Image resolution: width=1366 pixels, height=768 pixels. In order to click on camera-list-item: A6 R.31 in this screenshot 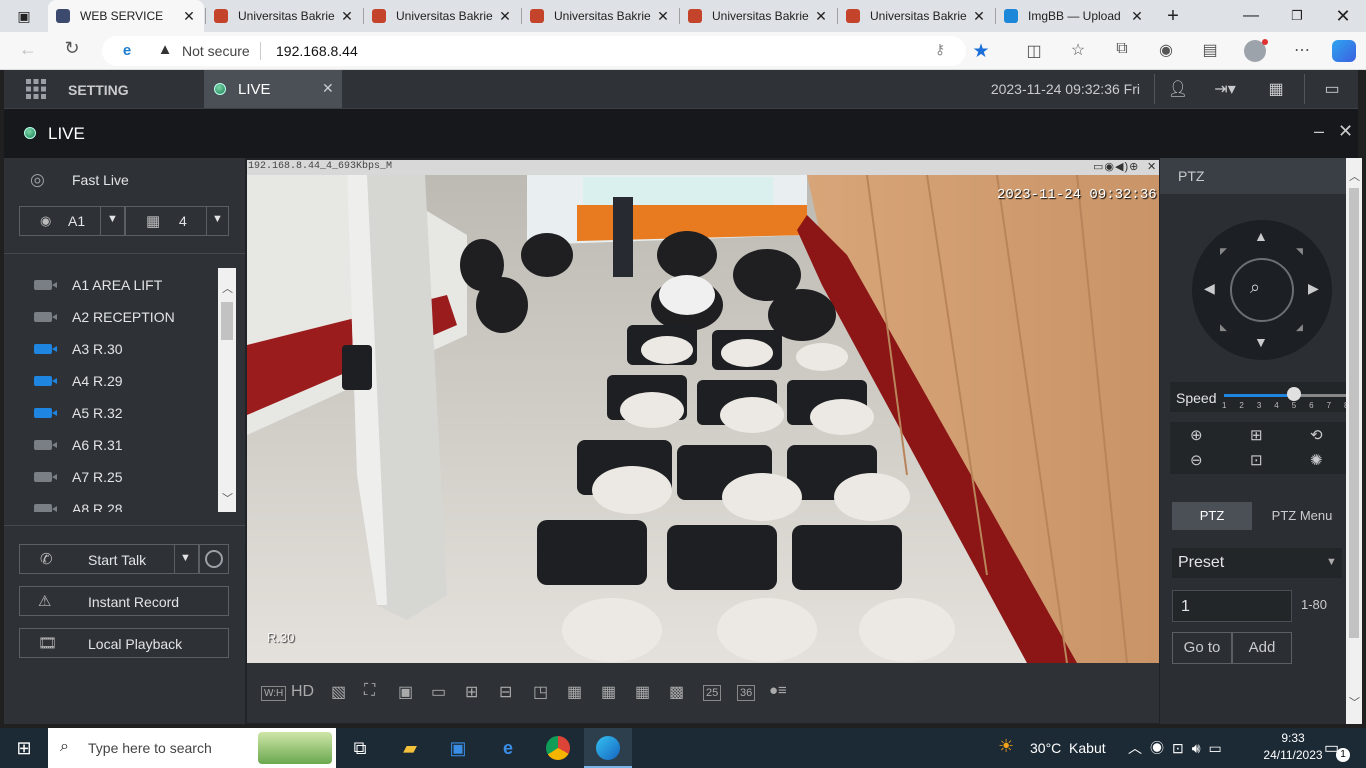, I will do `click(78, 445)`.